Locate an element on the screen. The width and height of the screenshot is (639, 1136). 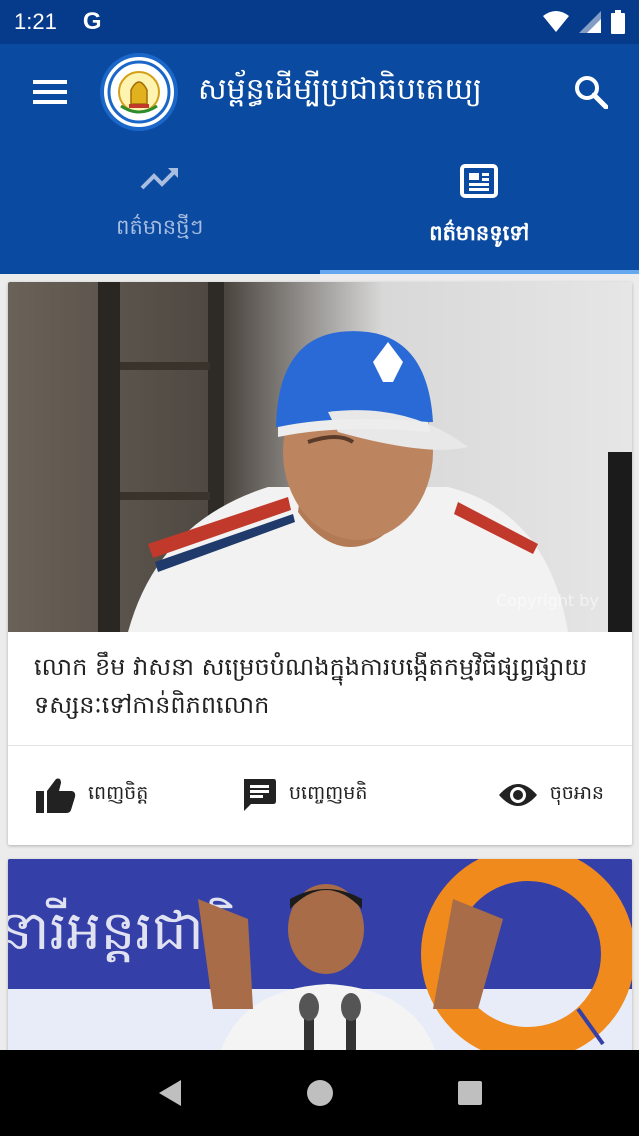
system-navigation-bar is located at coordinates (319, 1093).